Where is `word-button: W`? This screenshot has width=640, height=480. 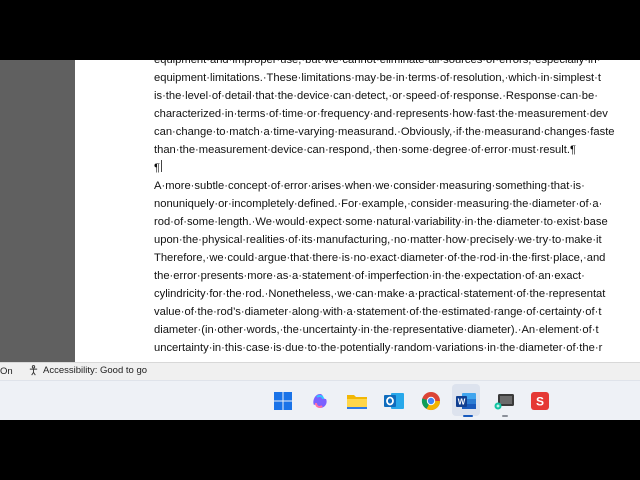
word-button: W is located at coordinates (466, 401).